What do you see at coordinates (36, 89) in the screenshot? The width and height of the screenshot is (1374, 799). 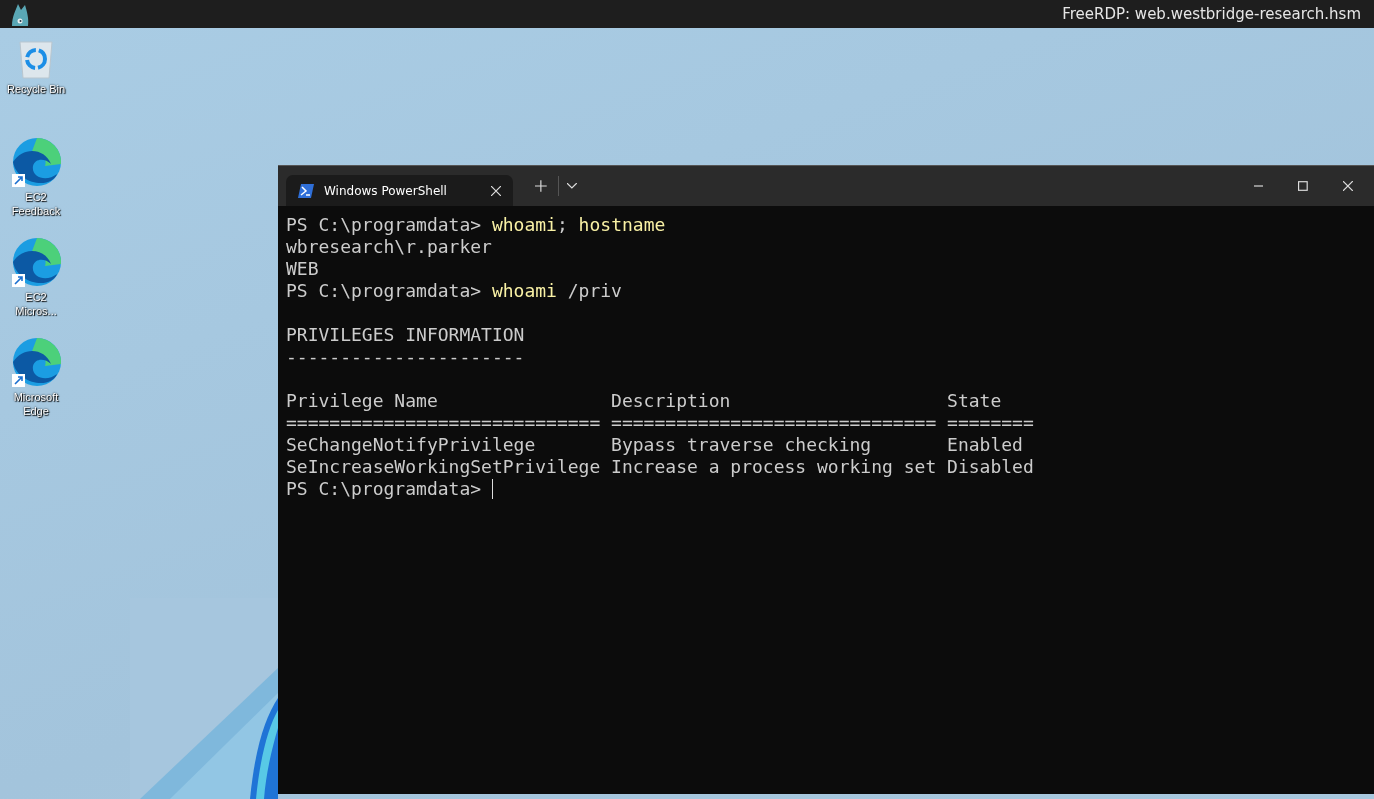 I see `desktop-icon-label: Recycle Bin` at bounding box center [36, 89].